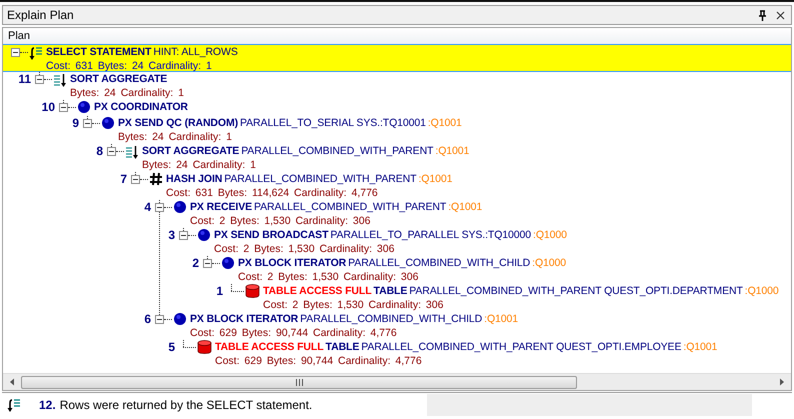  I want to click on hash-icon, so click(156, 179).